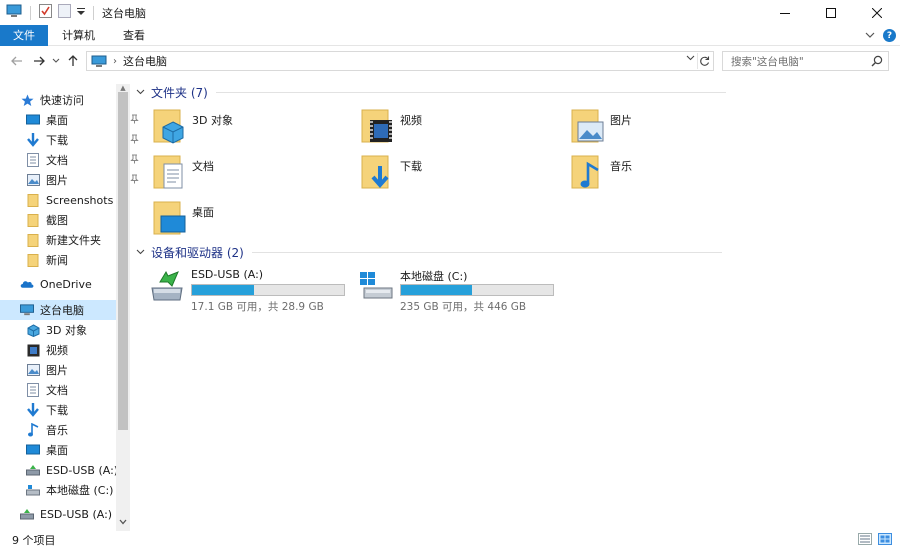  Describe the element at coordinates (57, 220) in the screenshot. I see `sidebar-label: 截图` at that location.